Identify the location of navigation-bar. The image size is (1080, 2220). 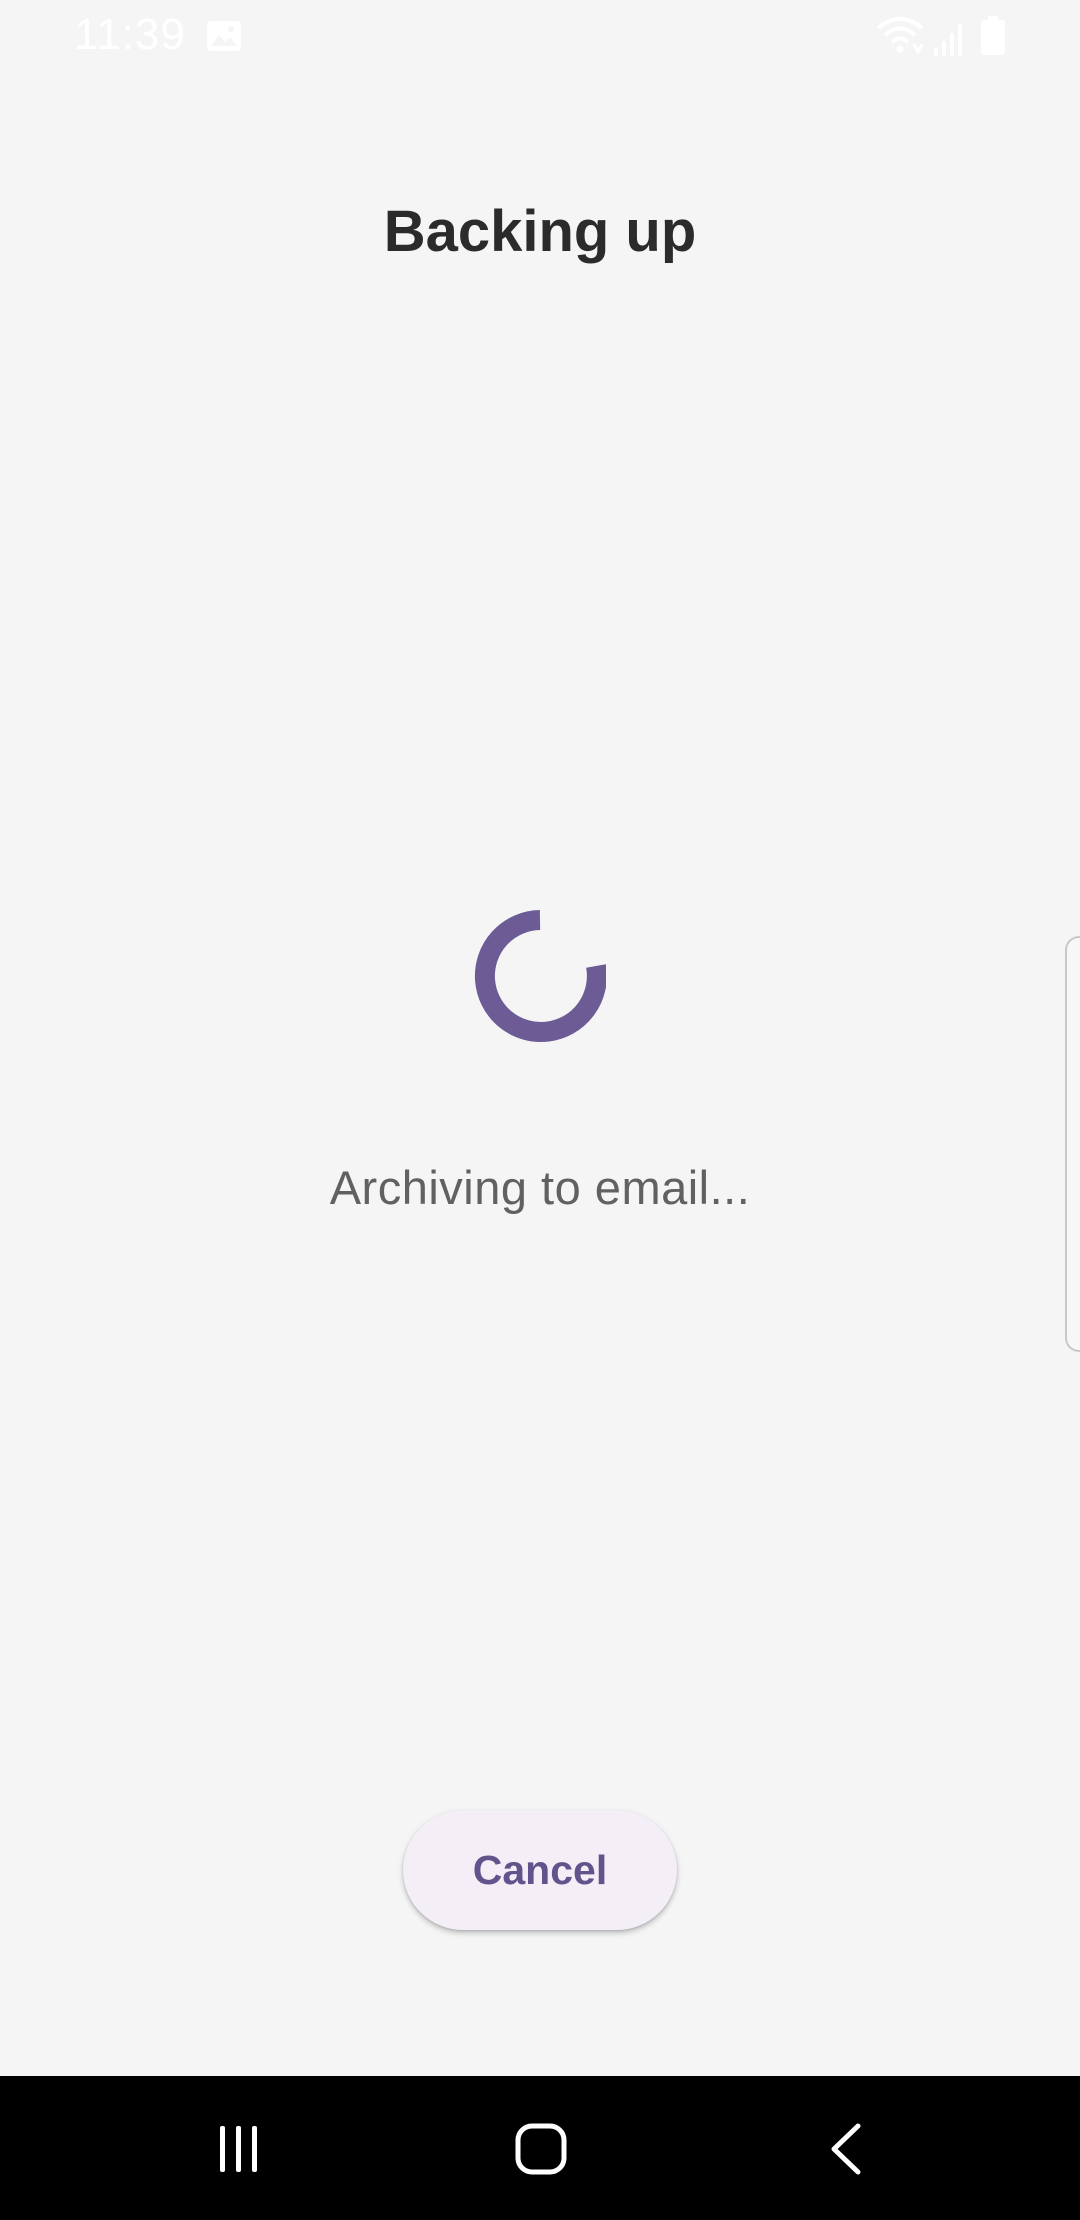
(540, 2148).